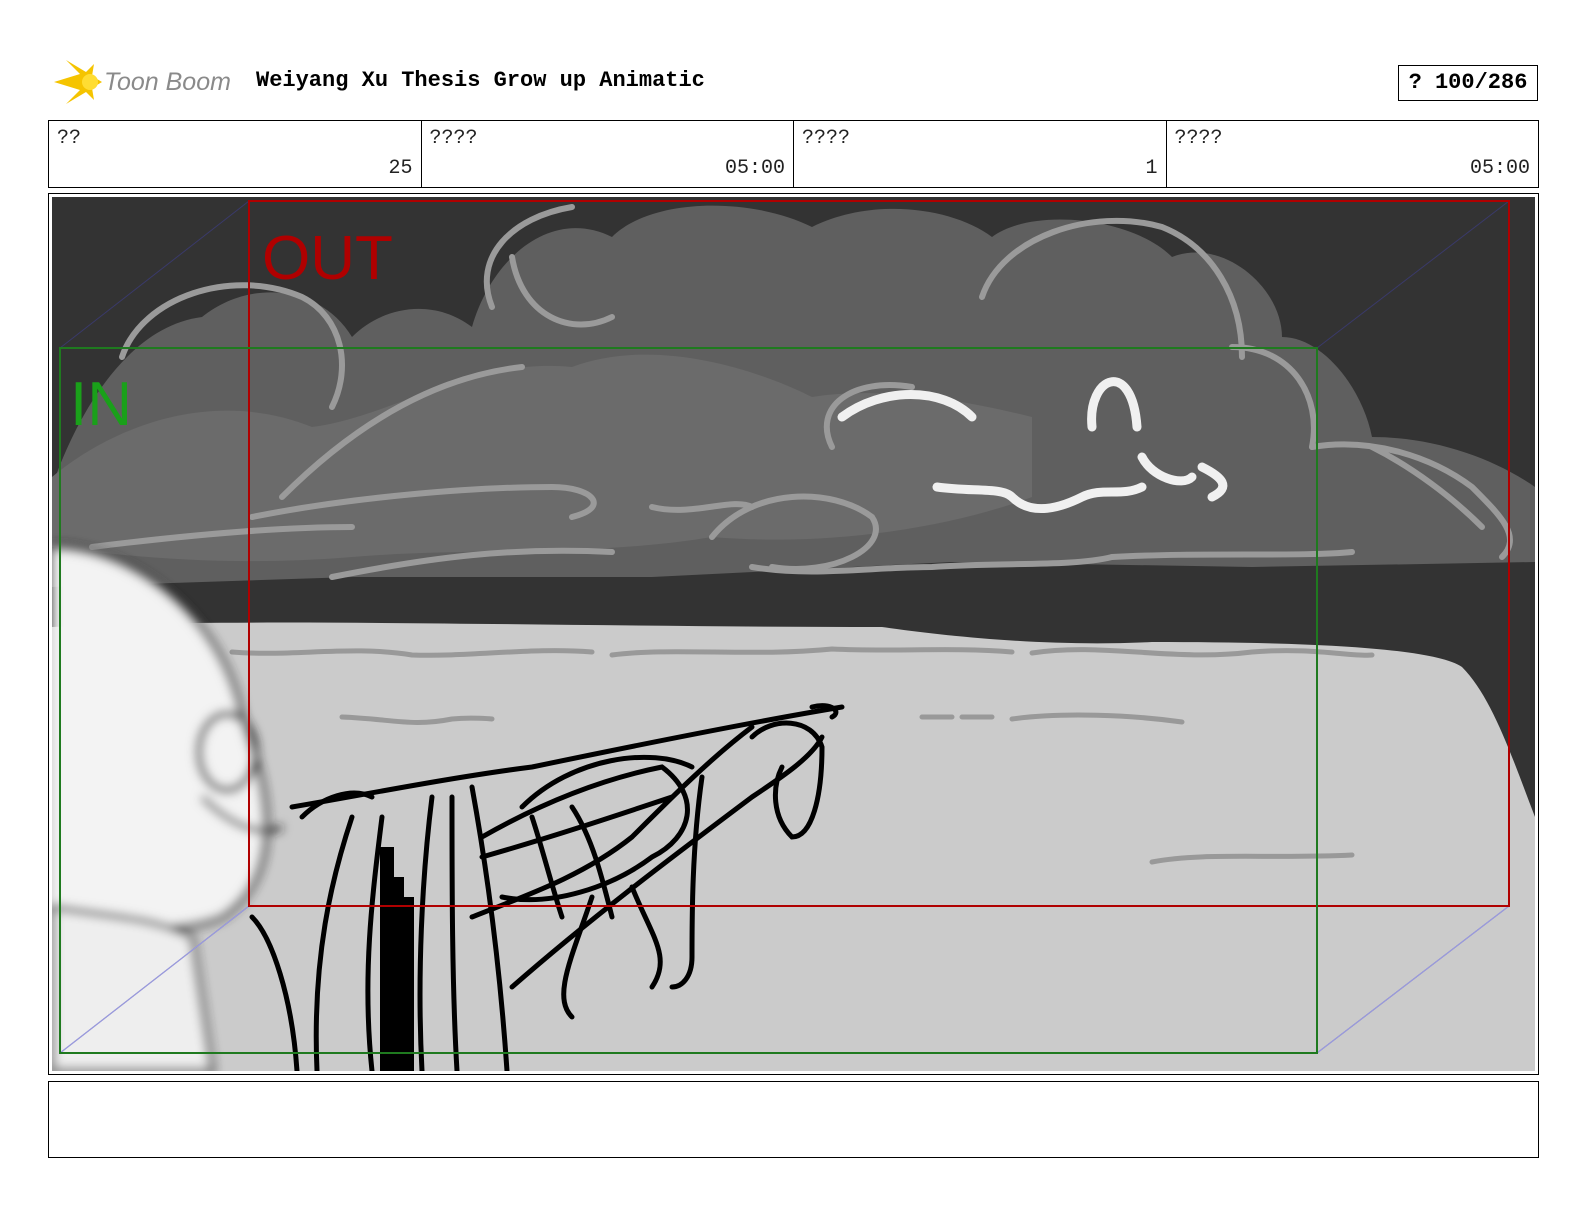  I want to click on panel-info-row: ?? 25 ???? 05:00 ???? 1 ???? 05:00, so click(793, 154).